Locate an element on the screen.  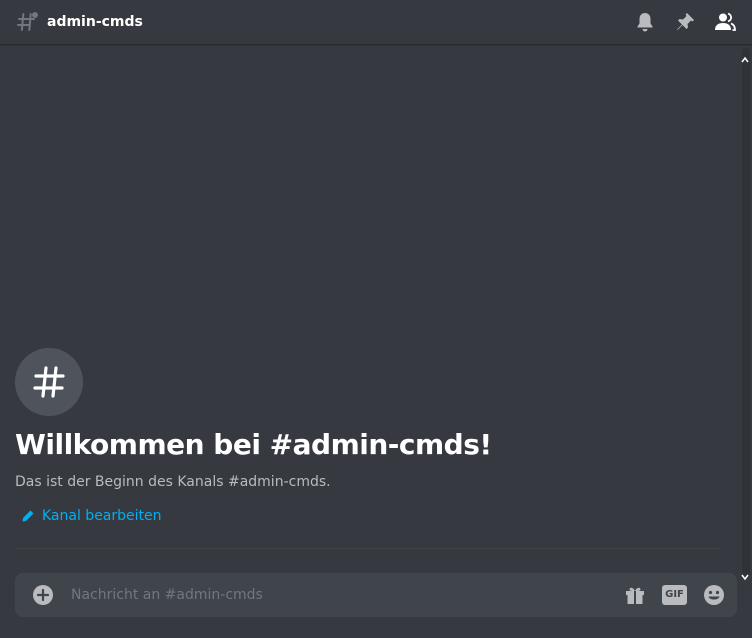
scroll-up-icon is located at coordinates (745, 56).